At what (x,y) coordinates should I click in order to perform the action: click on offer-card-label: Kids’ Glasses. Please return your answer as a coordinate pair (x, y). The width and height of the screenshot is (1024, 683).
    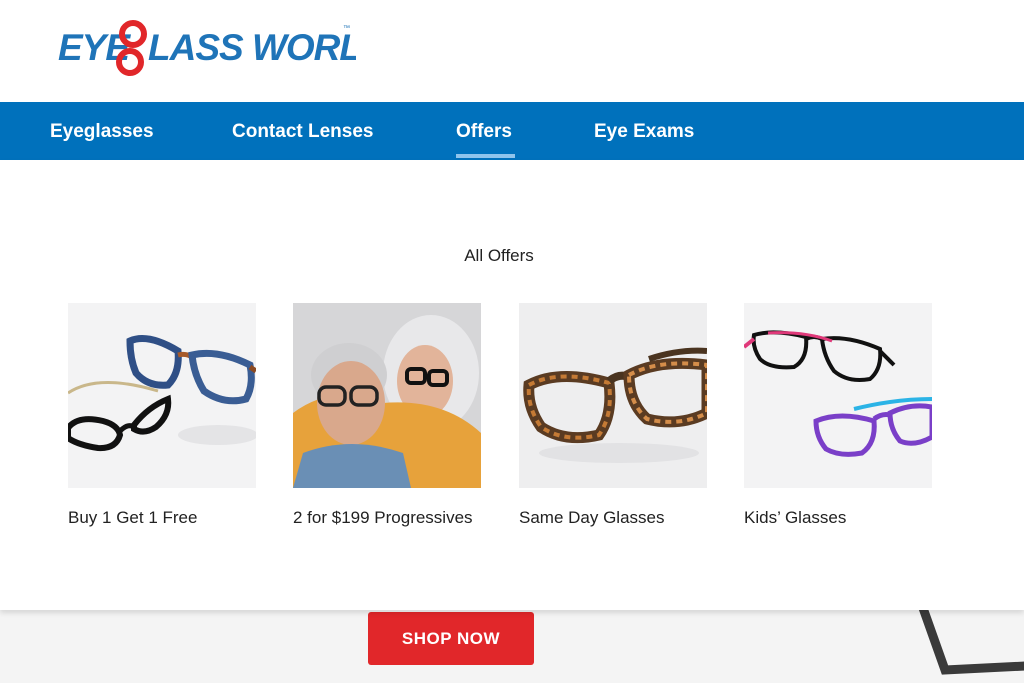
    Looking at the image, I should click on (795, 517).